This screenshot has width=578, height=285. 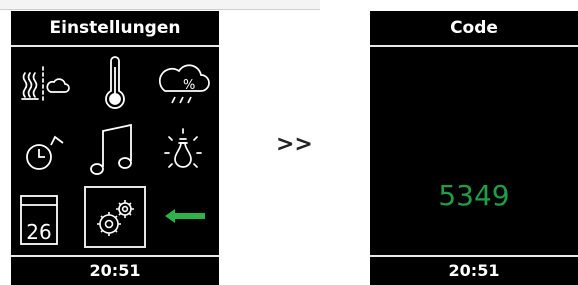 I want to click on clock-icon, so click(x=44, y=150).